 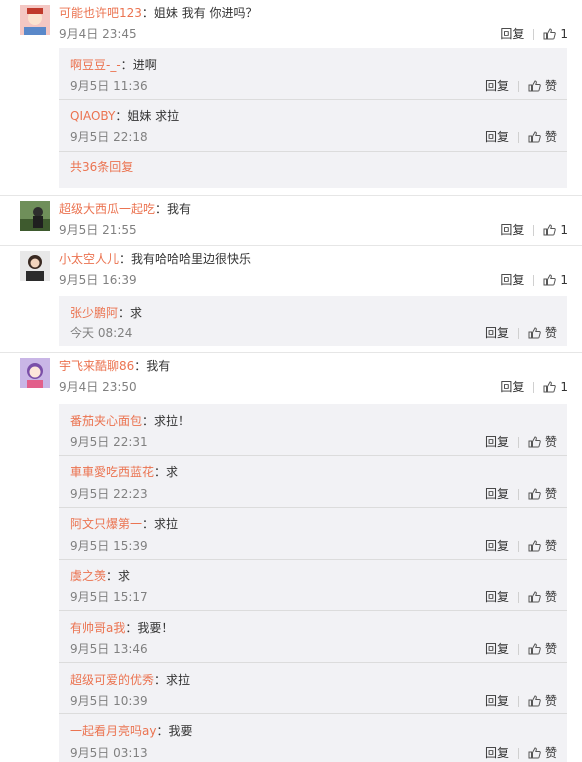 I want to click on comment-time: 9月5日 16:39, so click(x=98, y=280).